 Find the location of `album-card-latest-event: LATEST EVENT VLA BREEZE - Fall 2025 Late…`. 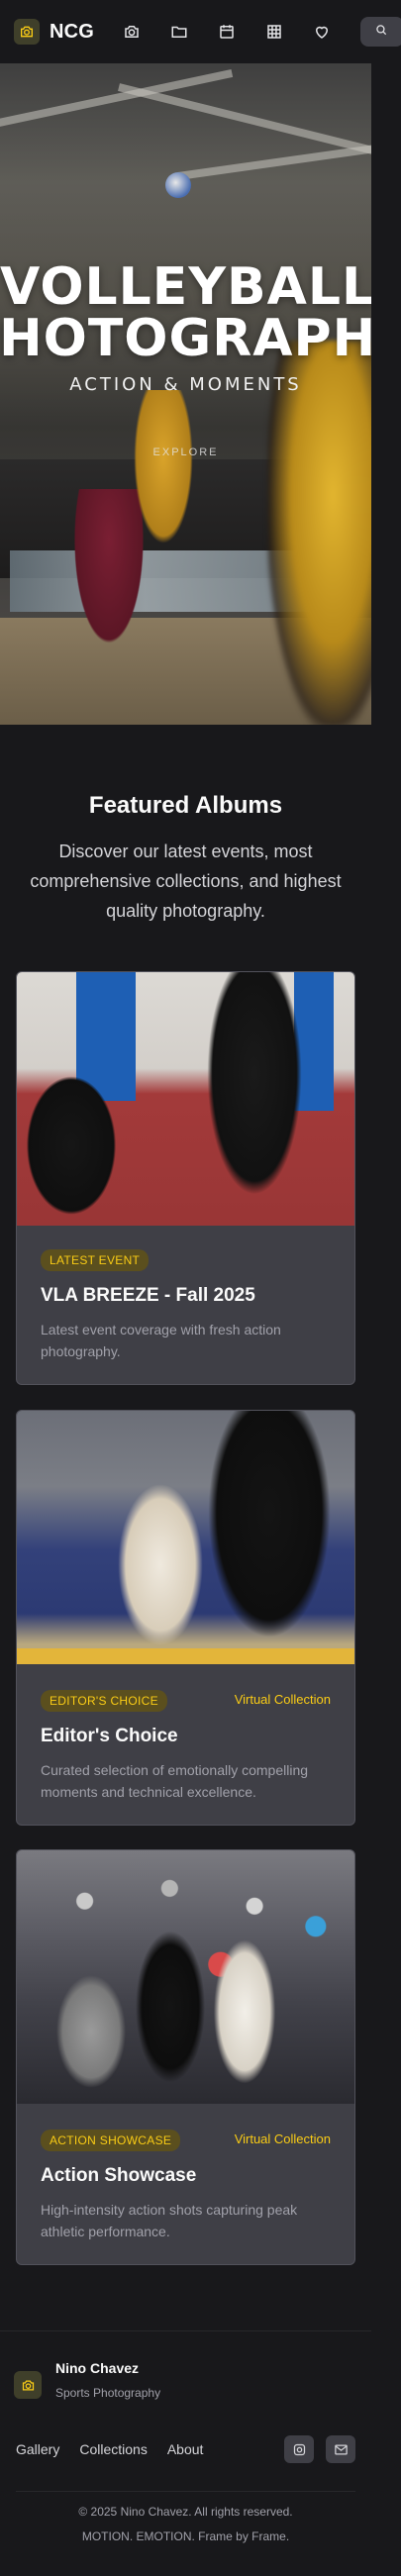

album-card-latest-event: LATEST EVENT VLA BREEZE - Fall 2025 Late… is located at coordinates (186, 1178).